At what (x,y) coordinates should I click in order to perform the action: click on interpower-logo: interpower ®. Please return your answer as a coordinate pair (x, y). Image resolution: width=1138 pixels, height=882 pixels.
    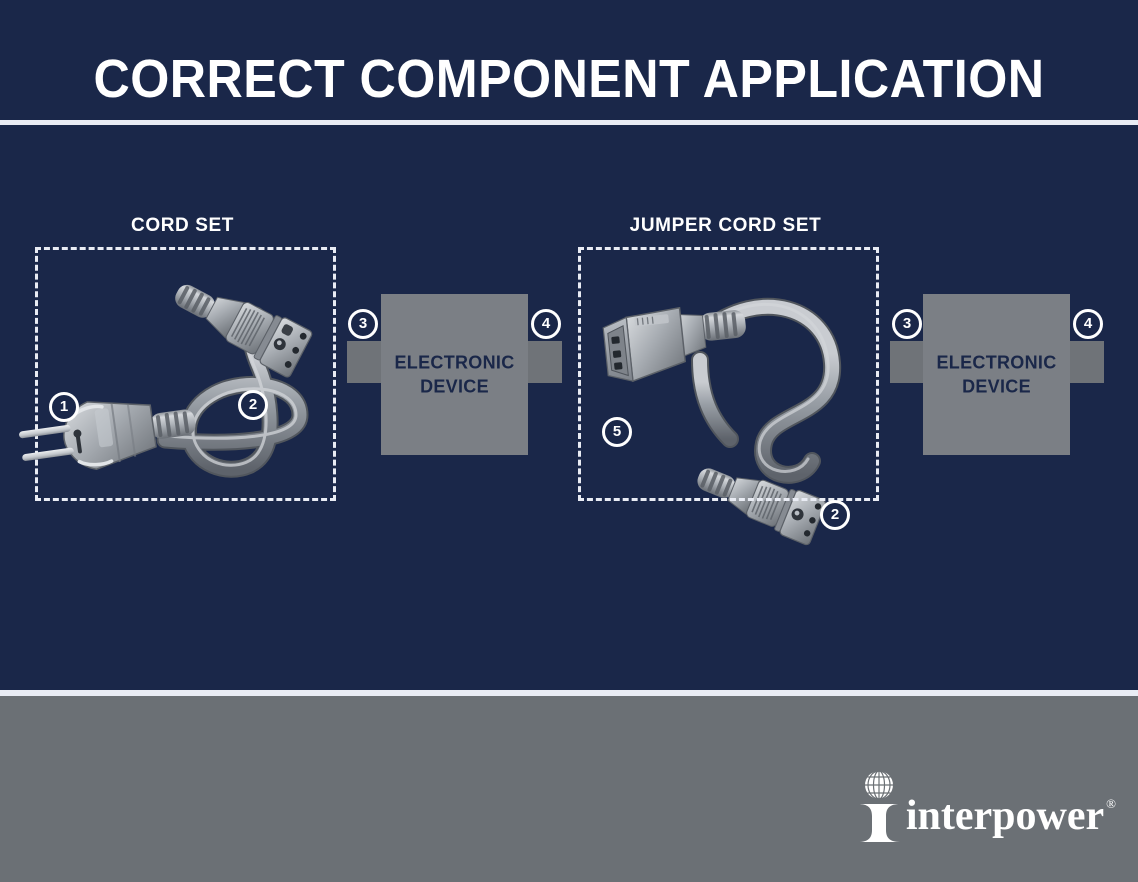
    Looking at the image, I should click on (983, 807).